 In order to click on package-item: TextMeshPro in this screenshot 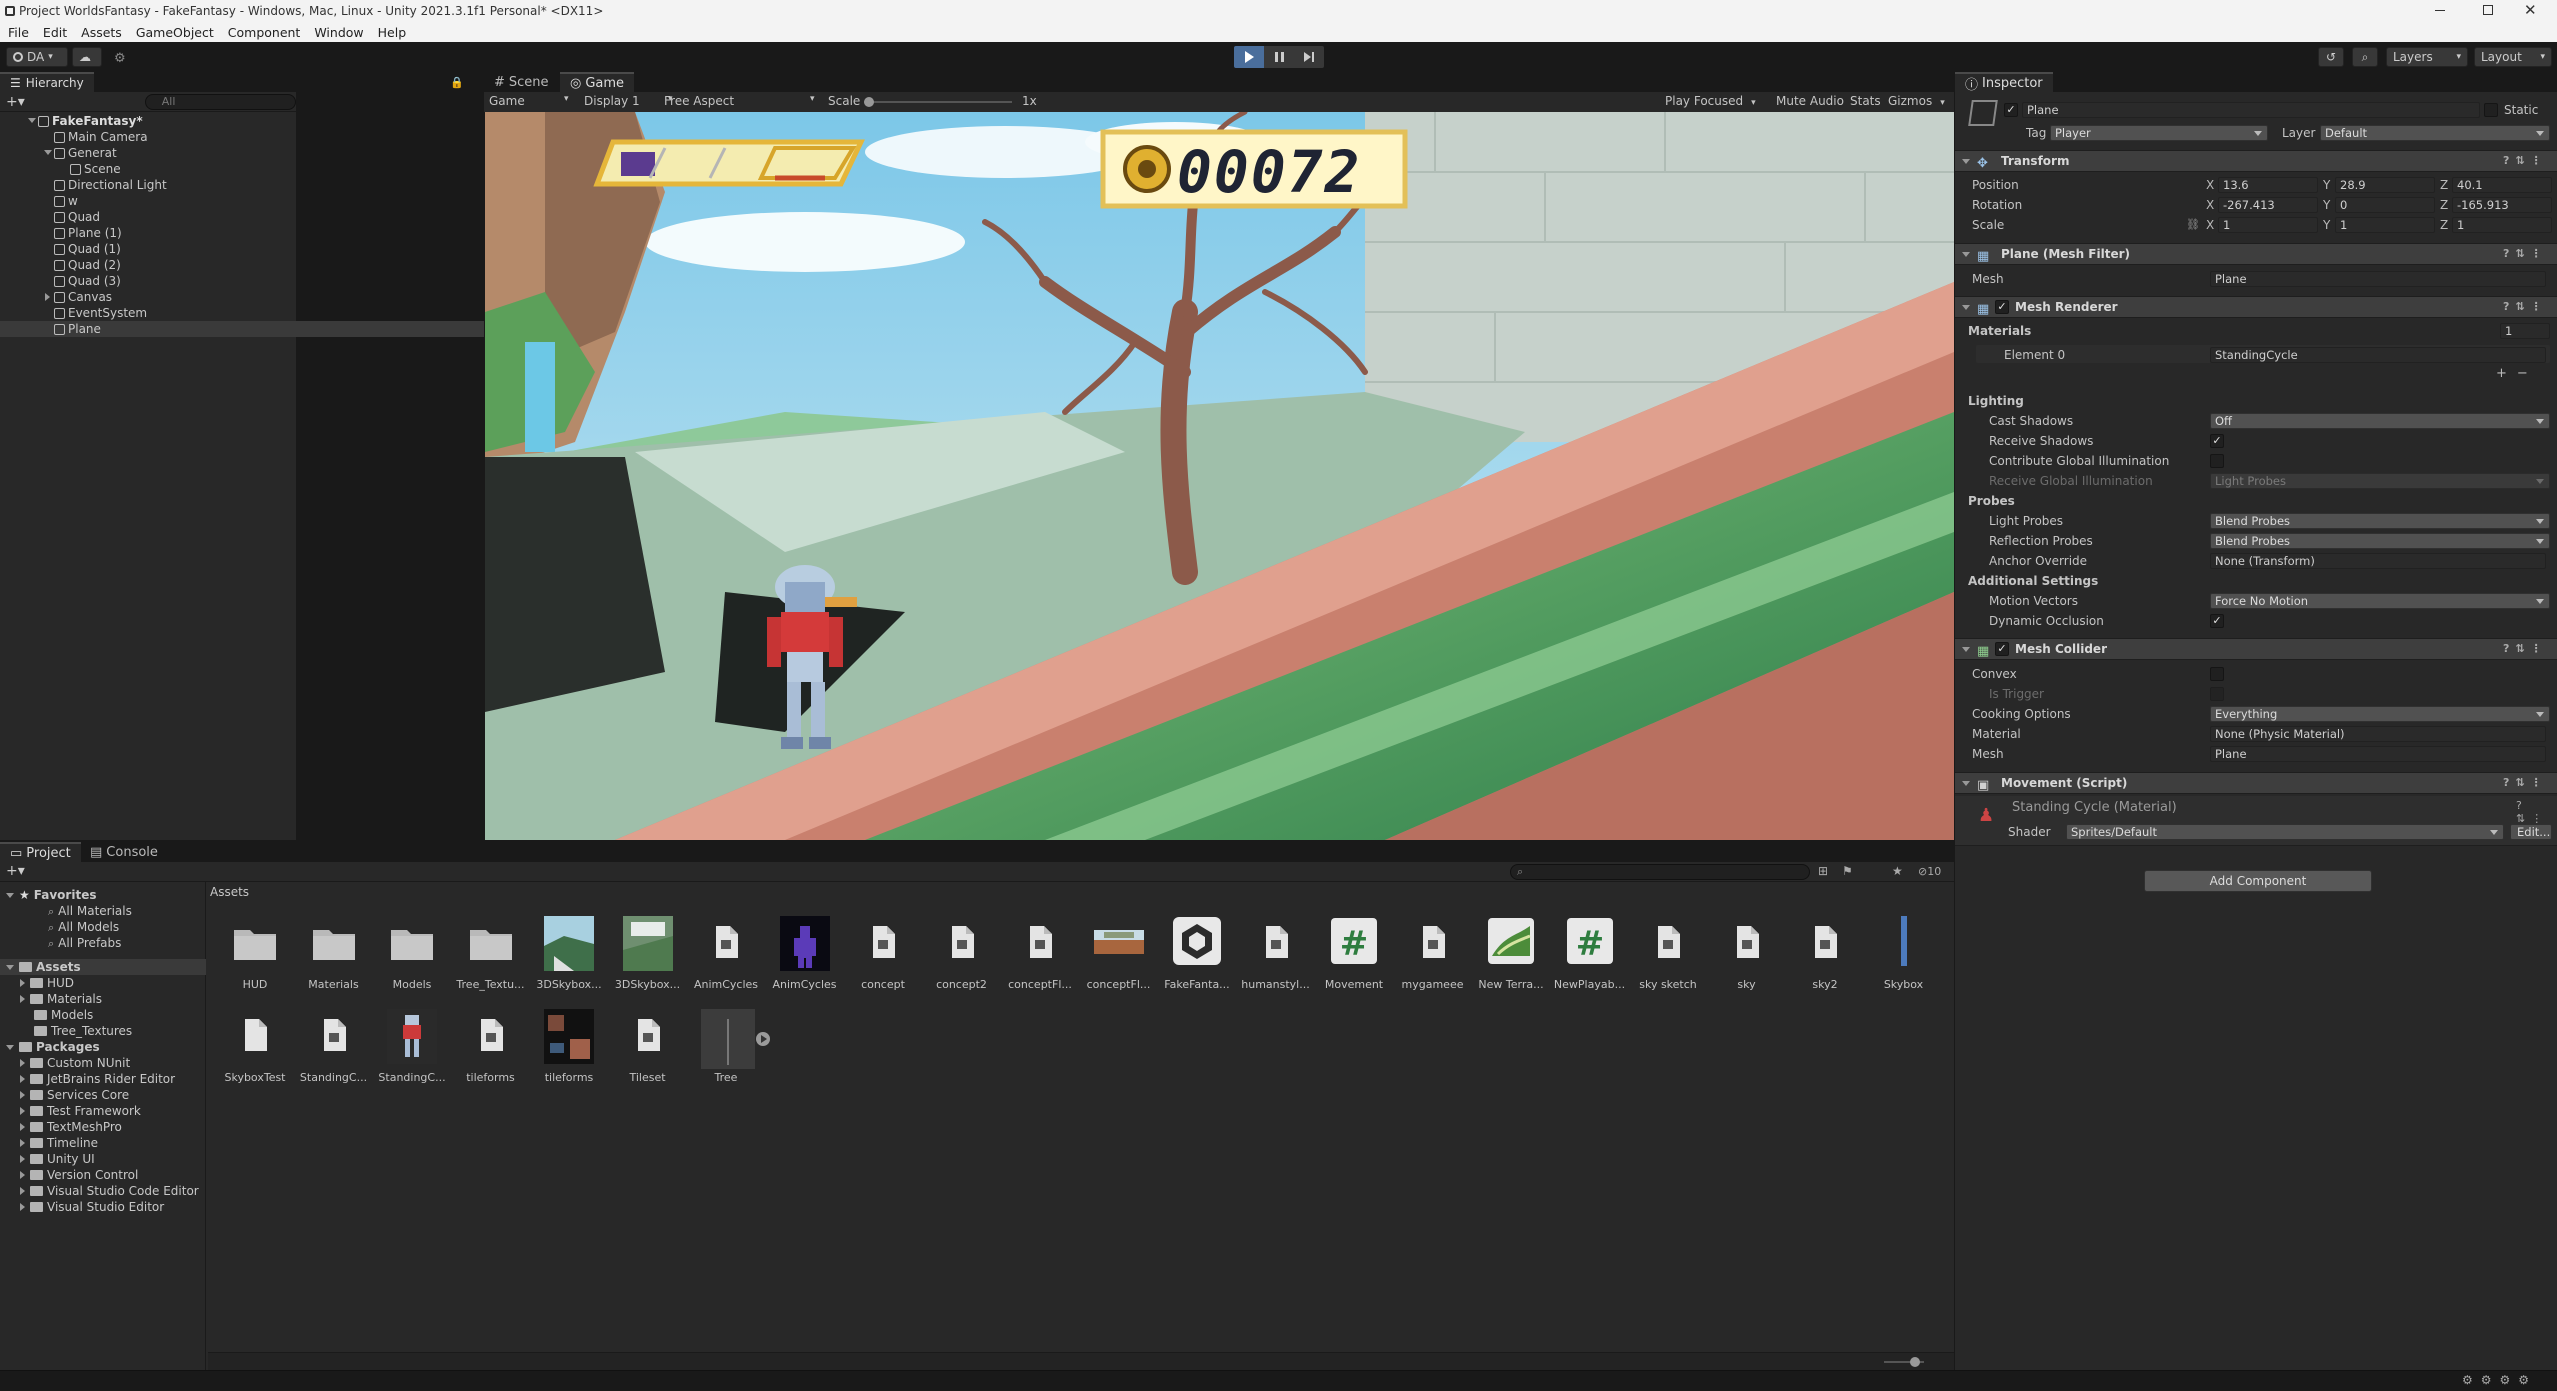, I will do `click(103, 1127)`.